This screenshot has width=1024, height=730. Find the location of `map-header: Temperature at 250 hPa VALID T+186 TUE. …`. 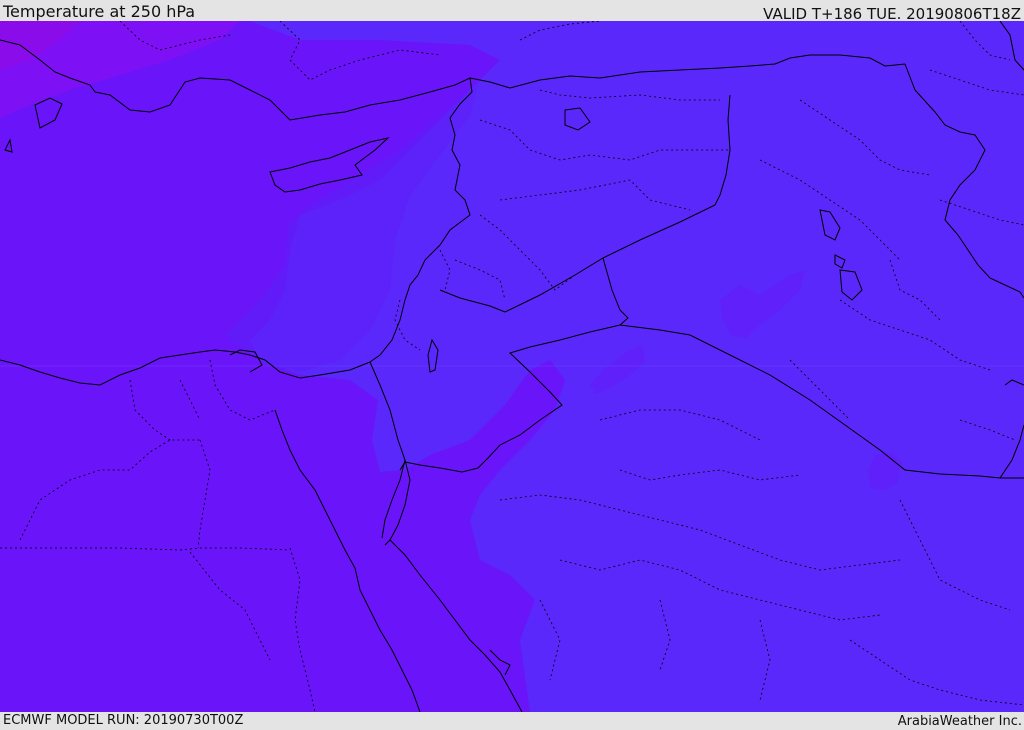

map-header: Temperature at 250 hPa VALID T+186 TUE. … is located at coordinates (512, 11).